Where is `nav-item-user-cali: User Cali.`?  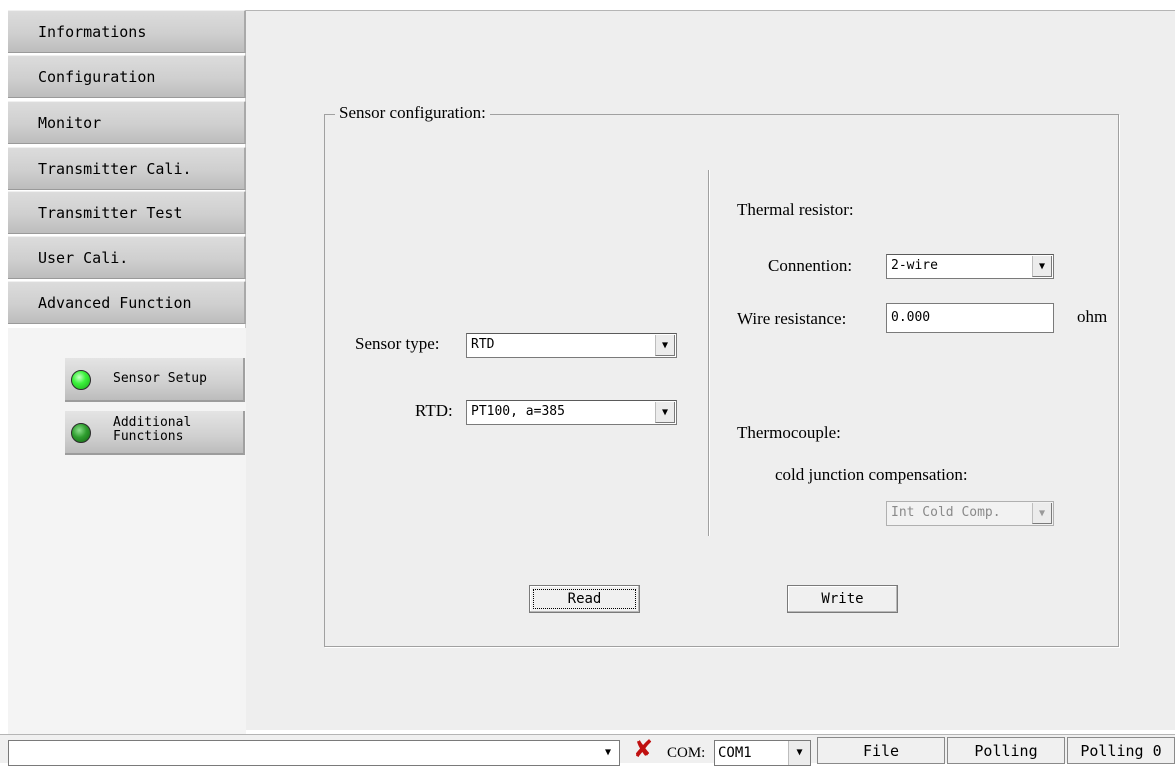 nav-item-user-cali: User Cali. is located at coordinates (127, 257).